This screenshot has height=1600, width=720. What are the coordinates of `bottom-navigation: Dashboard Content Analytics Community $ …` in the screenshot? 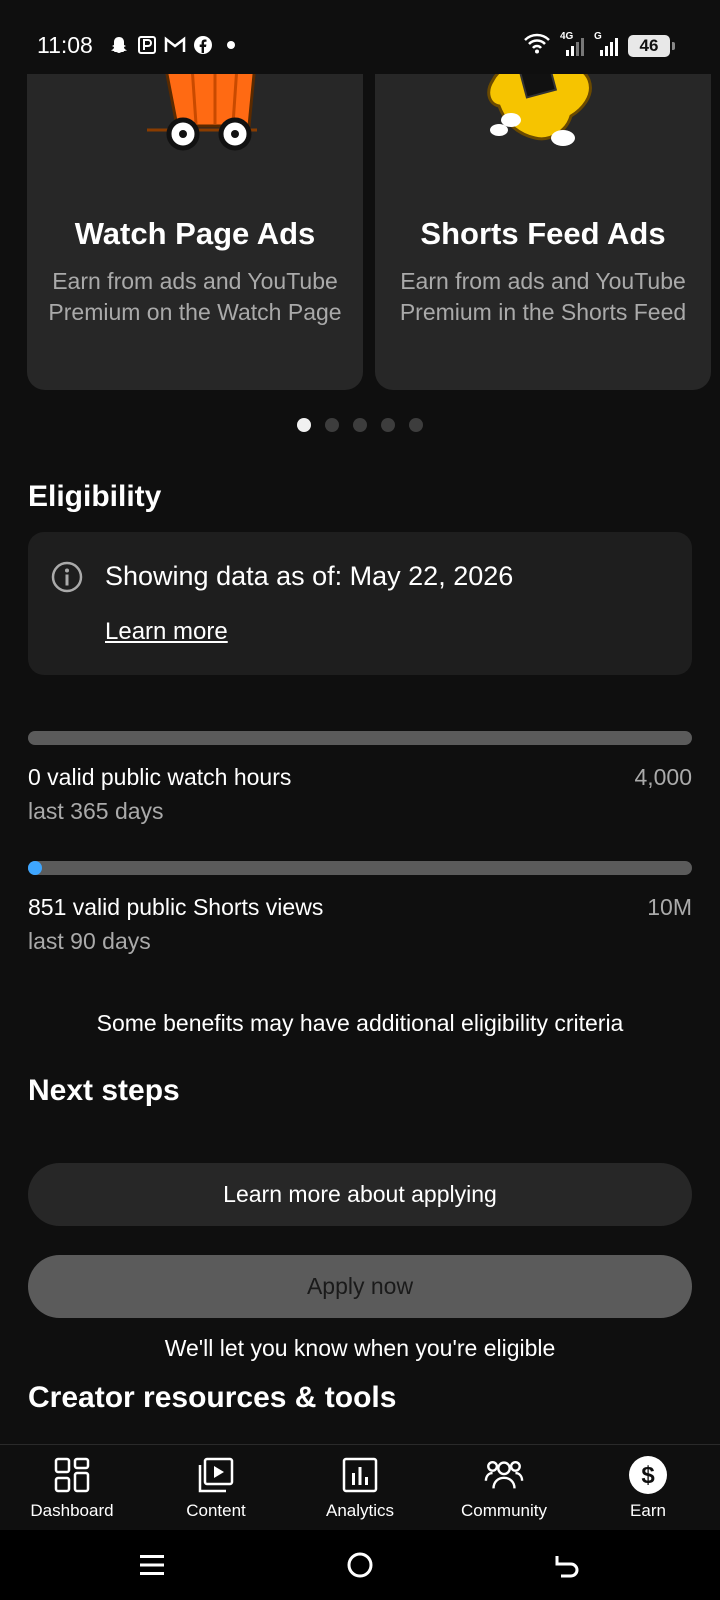 It's located at (360, 1487).